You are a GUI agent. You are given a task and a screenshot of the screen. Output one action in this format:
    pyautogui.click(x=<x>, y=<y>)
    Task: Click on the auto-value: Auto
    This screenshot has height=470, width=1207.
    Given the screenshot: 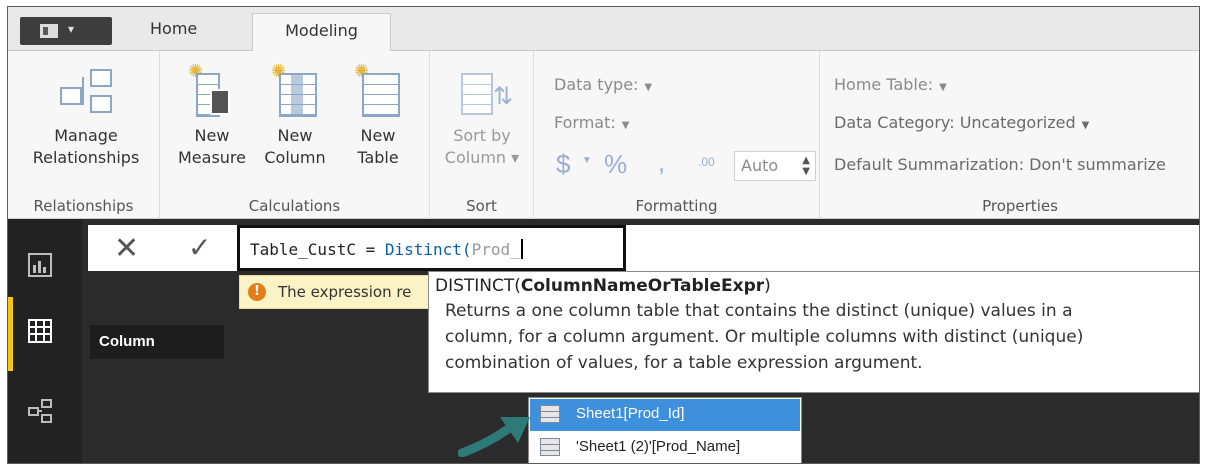 What is the action you would take?
    pyautogui.click(x=760, y=165)
    